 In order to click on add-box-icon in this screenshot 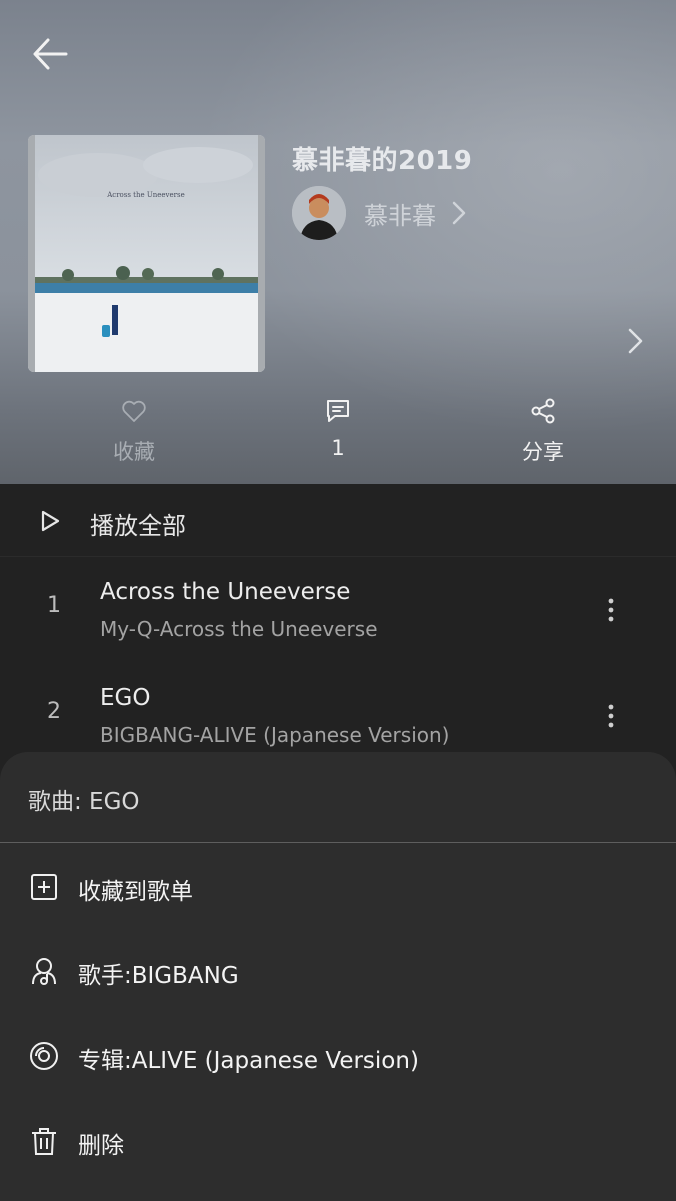, I will do `click(44, 887)`.